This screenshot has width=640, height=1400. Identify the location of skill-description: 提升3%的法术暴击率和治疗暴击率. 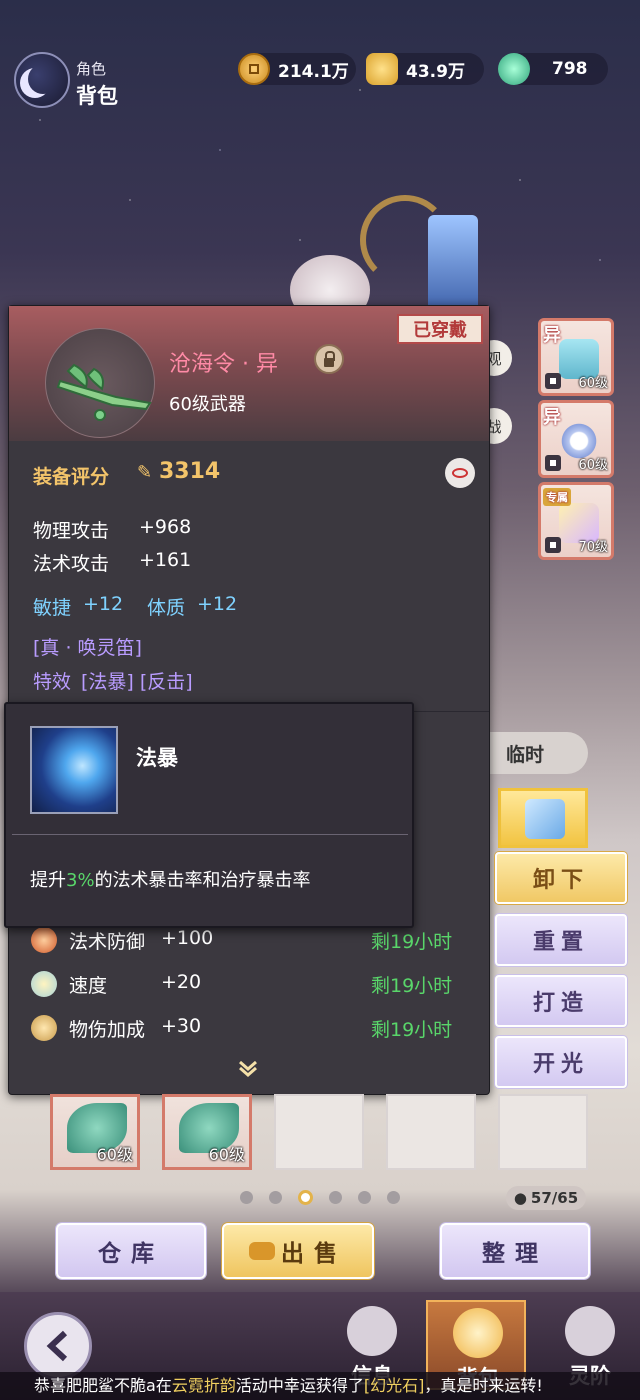
(170, 879).